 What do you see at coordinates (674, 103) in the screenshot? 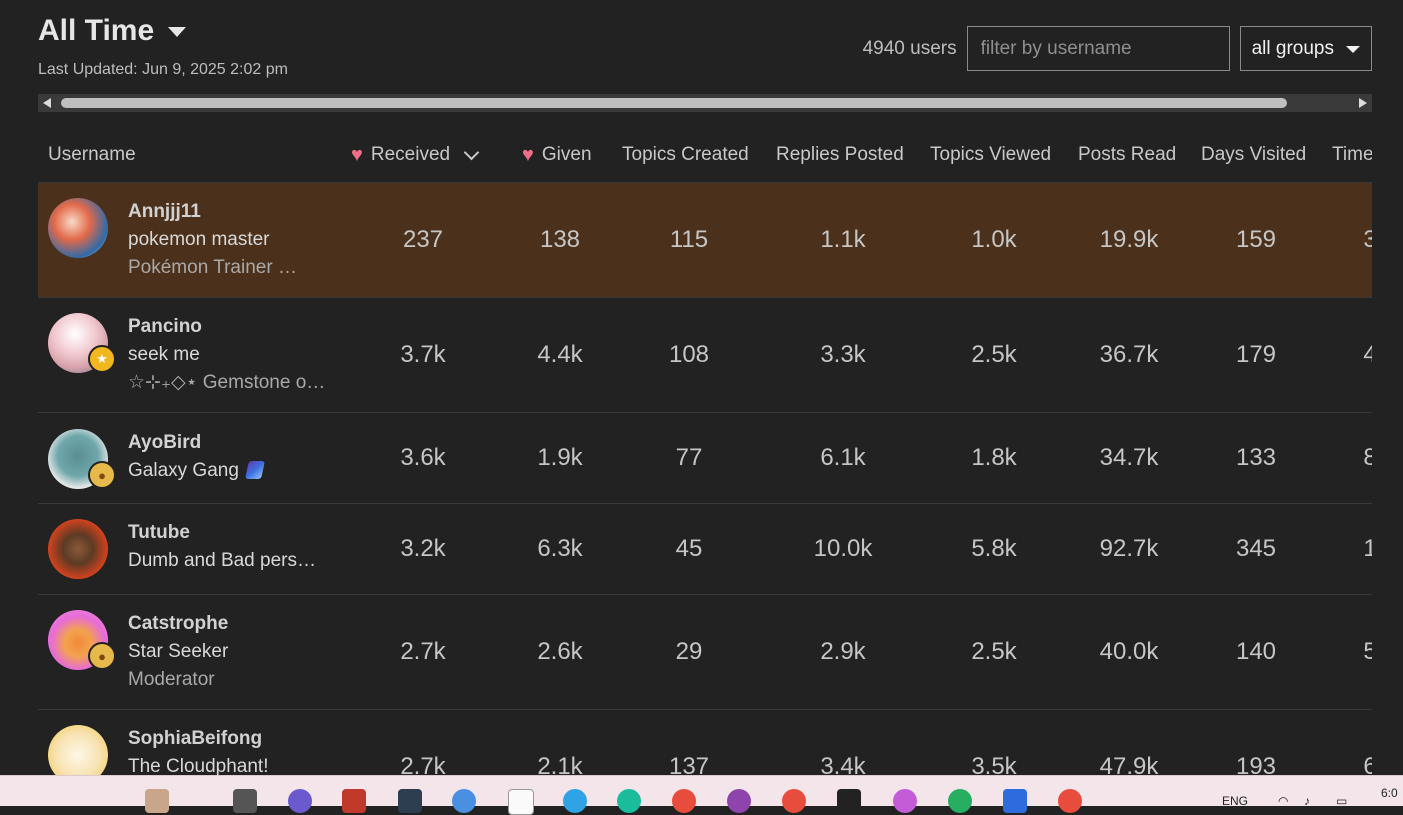
I see `scrollbar-thumb` at bounding box center [674, 103].